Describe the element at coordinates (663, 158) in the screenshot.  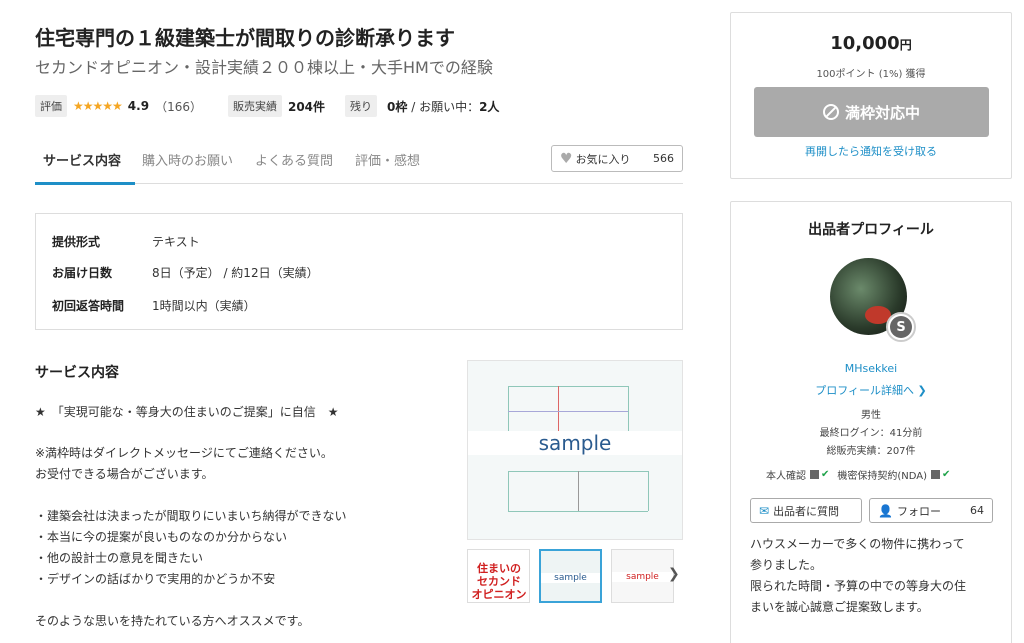
I see `favorite-count: 566` at that location.